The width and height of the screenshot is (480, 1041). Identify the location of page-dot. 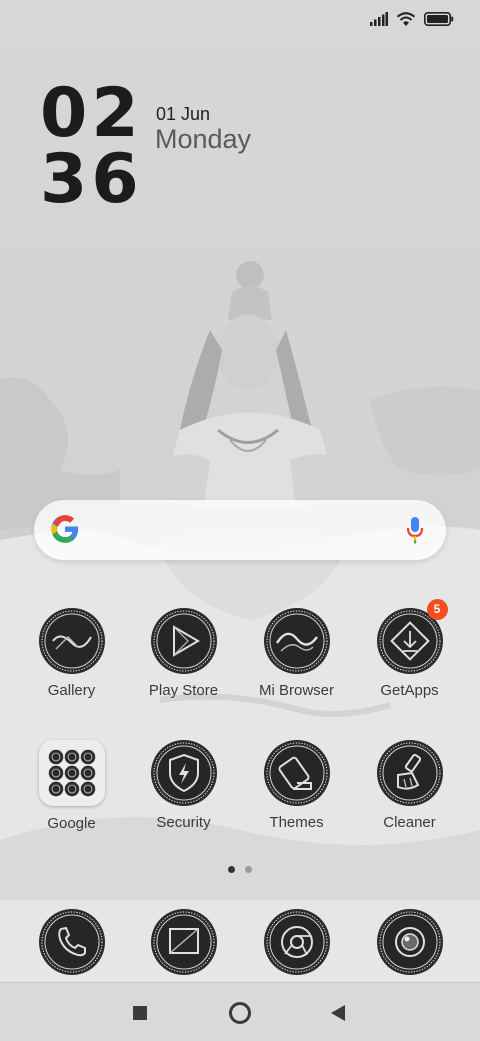
(248, 869).